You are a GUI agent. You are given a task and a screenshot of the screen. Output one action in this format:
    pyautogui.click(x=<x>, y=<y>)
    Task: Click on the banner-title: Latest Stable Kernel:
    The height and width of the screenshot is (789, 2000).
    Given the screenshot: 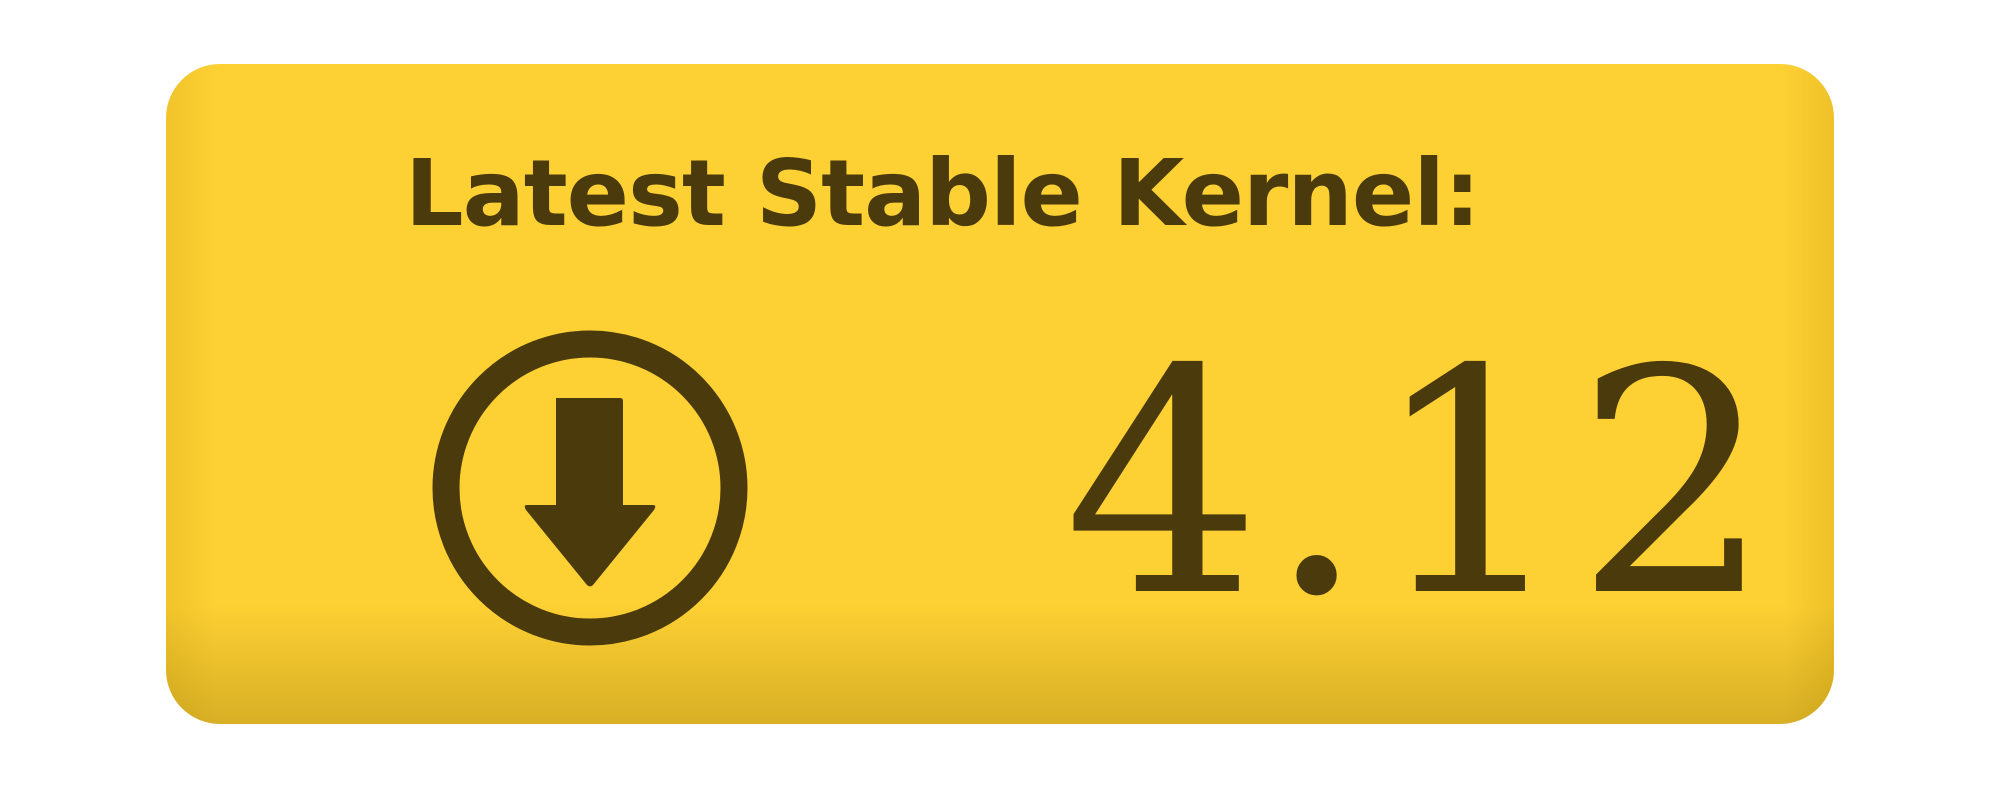 What is the action you would take?
    pyautogui.click(x=943, y=193)
    